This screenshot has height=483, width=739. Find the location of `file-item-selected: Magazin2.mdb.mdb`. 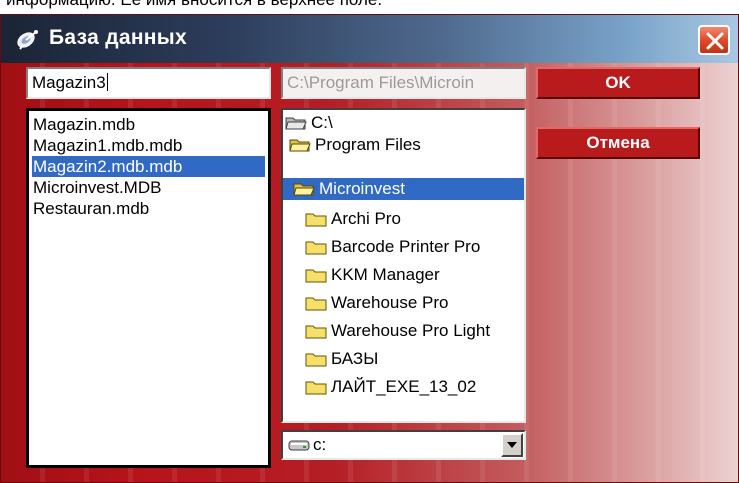

file-item-selected: Magazin2.mdb.mdb is located at coordinates (148, 166).